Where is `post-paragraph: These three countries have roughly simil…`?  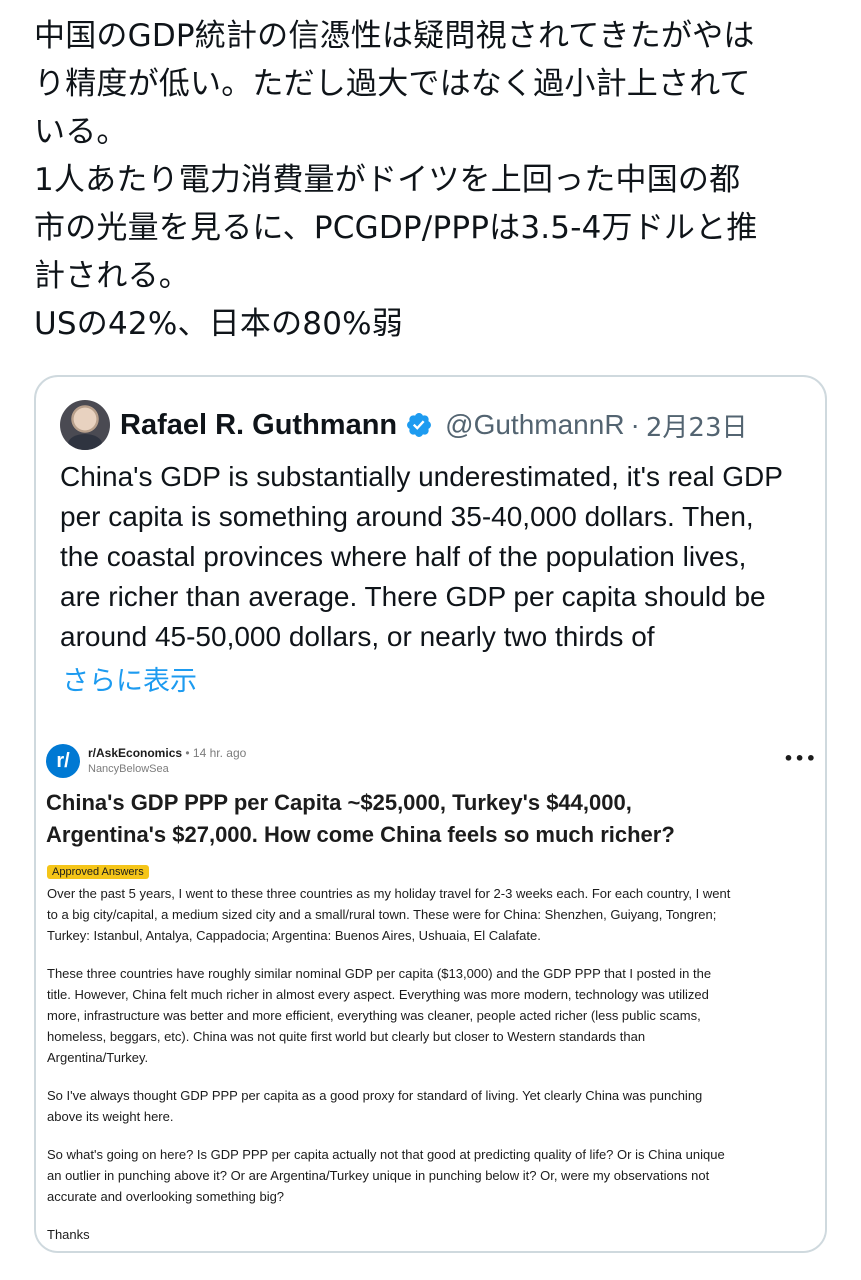
post-paragraph: These three countries have roughly simil… is located at coordinates (432, 1015).